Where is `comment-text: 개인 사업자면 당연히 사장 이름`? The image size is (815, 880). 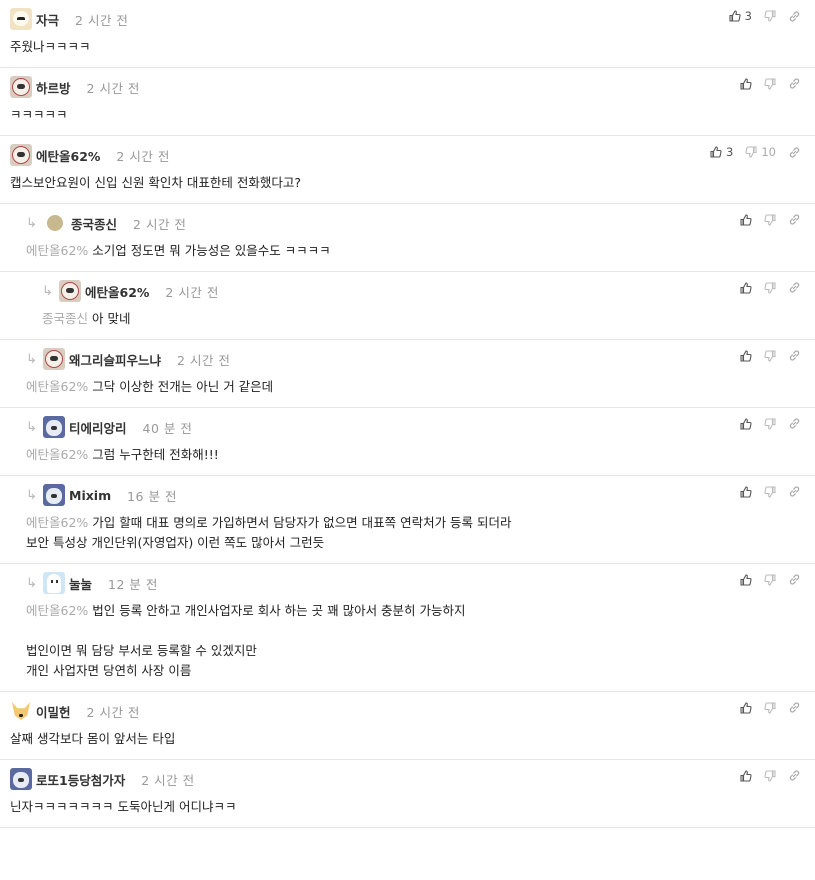 comment-text: 개인 사업자면 당연히 사장 이름 is located at coordinates (109, 670).